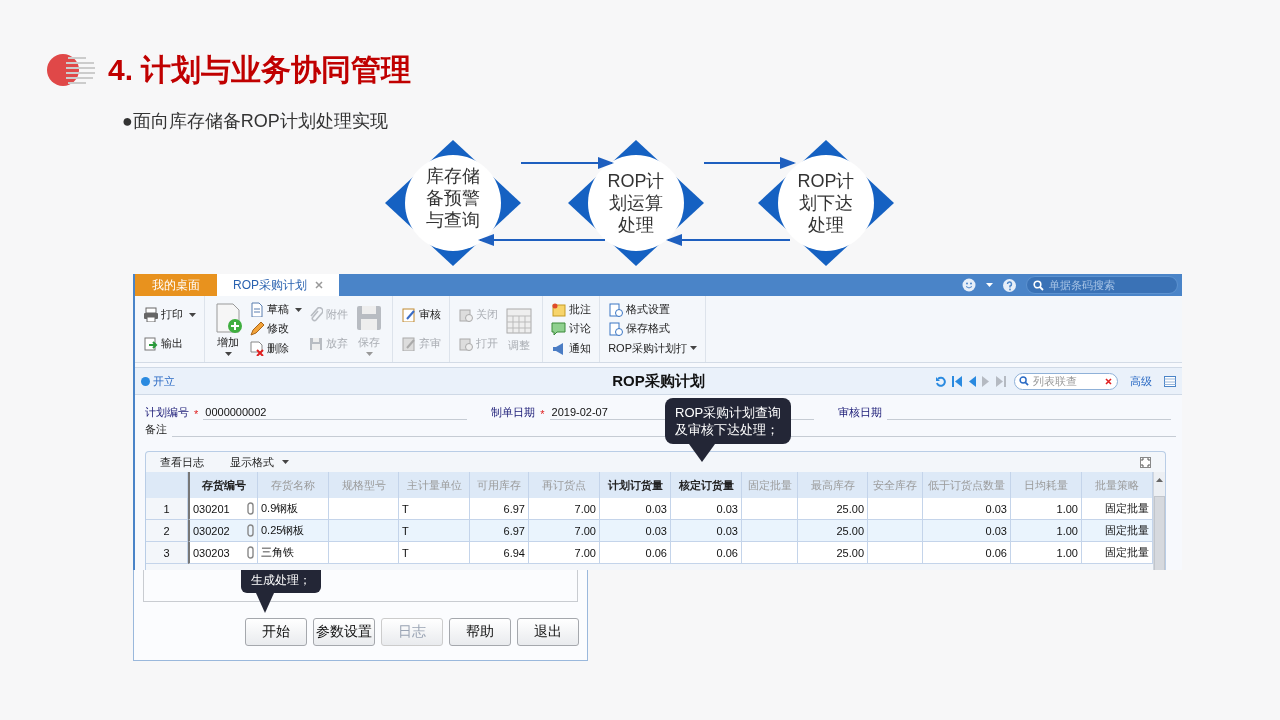  What do you see at coordinates (1009, 285) in the screenshot?
I see `help-icon` at bounding box center [1009, 285].